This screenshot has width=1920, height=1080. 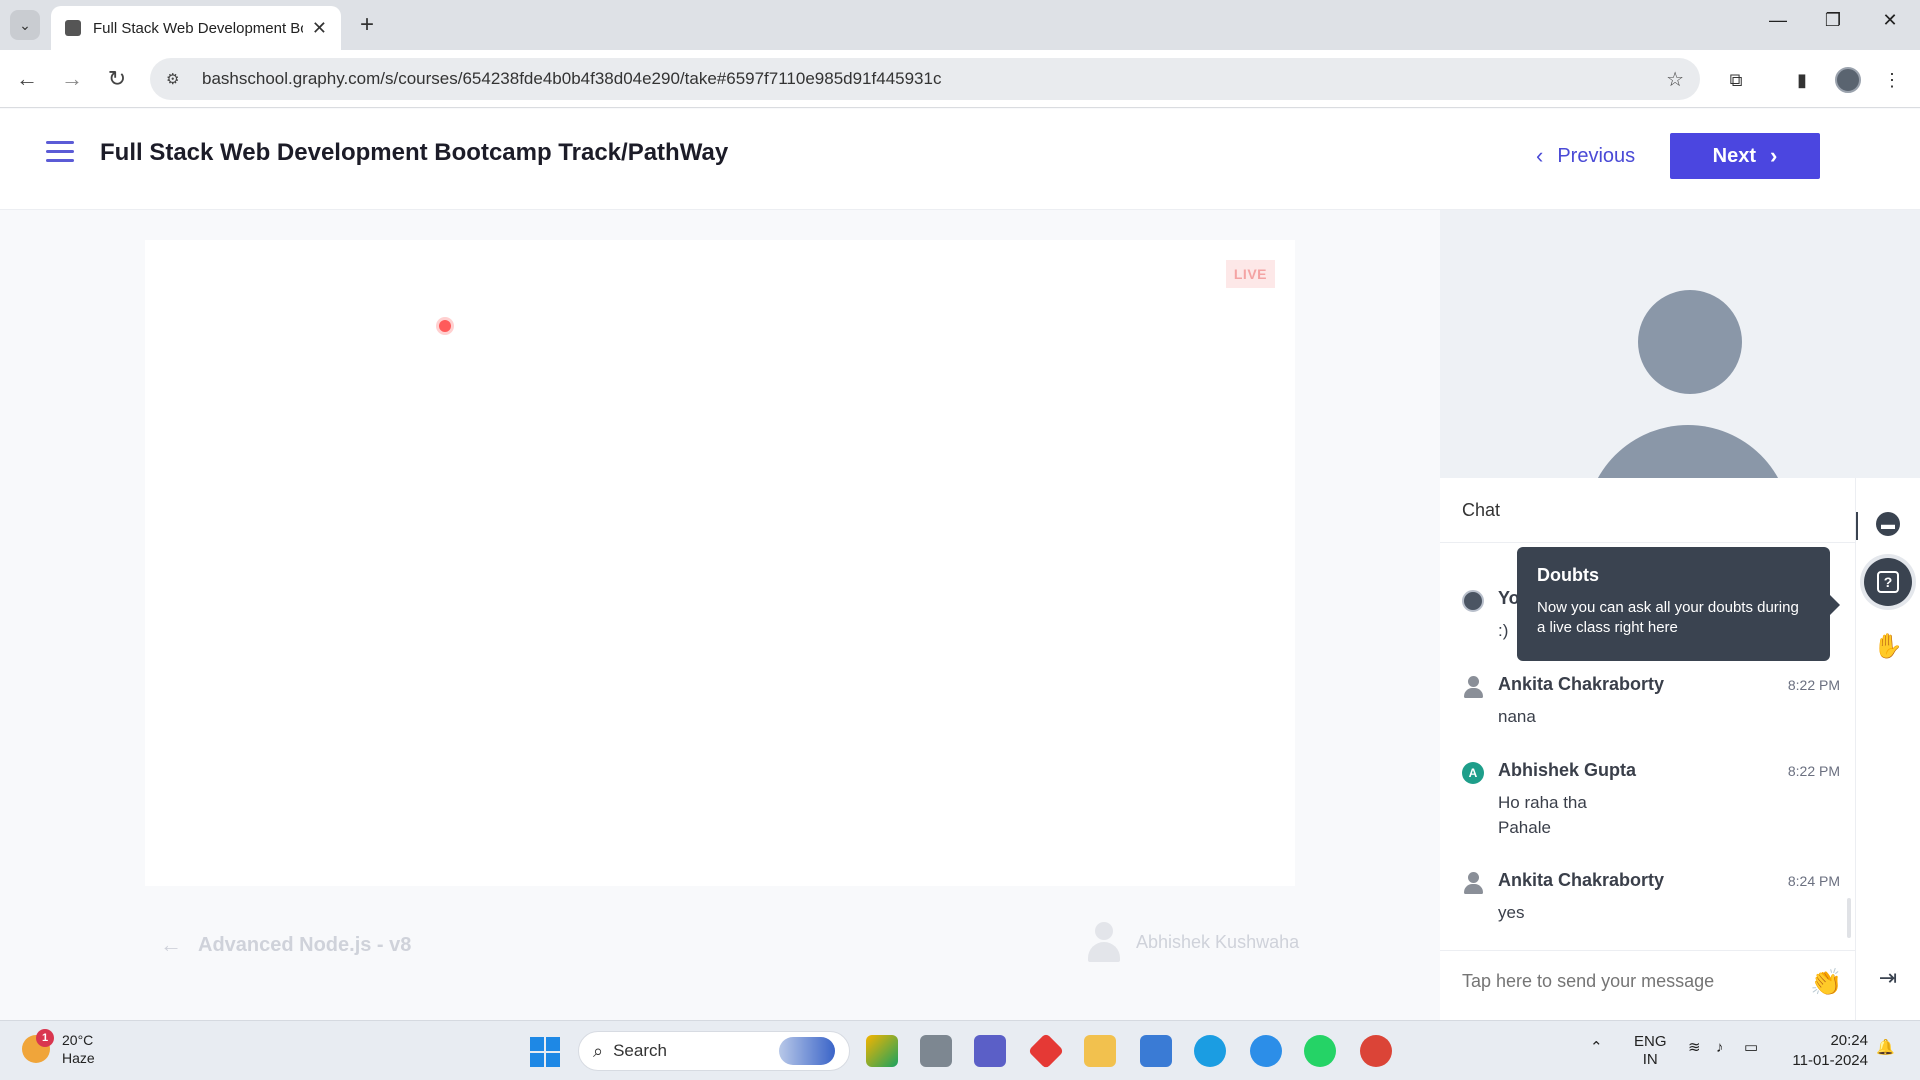 I want to click on participant-placeholder-icon, so click(x=1690, y=342).